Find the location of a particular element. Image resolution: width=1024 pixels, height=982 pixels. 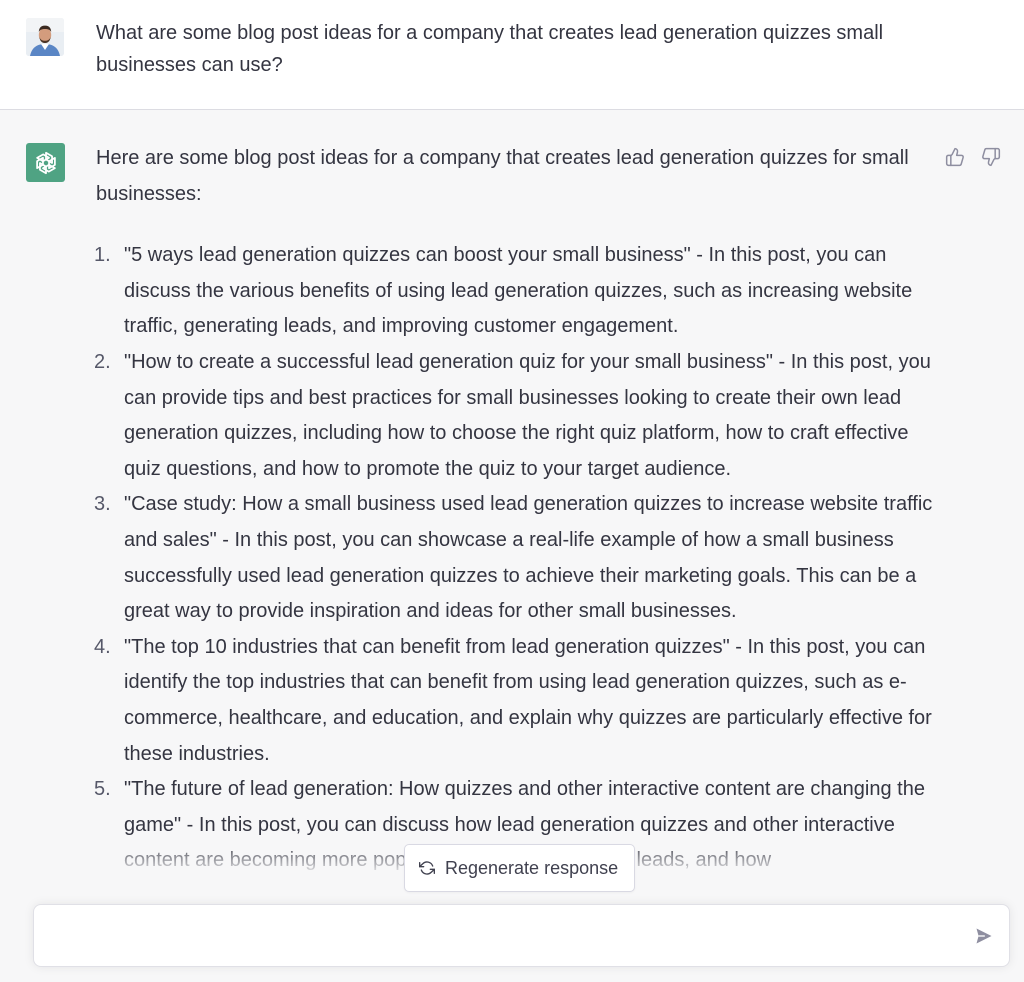

list-item-number: 3. is located at coordinates (102, 504).